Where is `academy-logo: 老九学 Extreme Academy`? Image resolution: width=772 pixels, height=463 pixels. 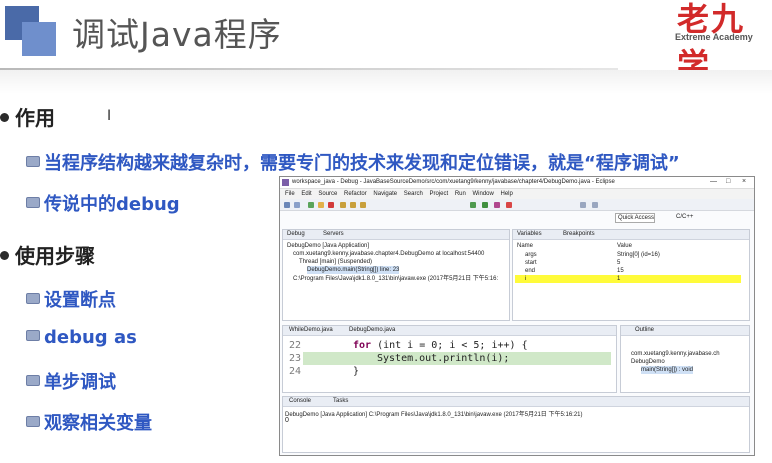
academy-logo: 老九学 Extreme Academy is located at coordinates (713, 42).